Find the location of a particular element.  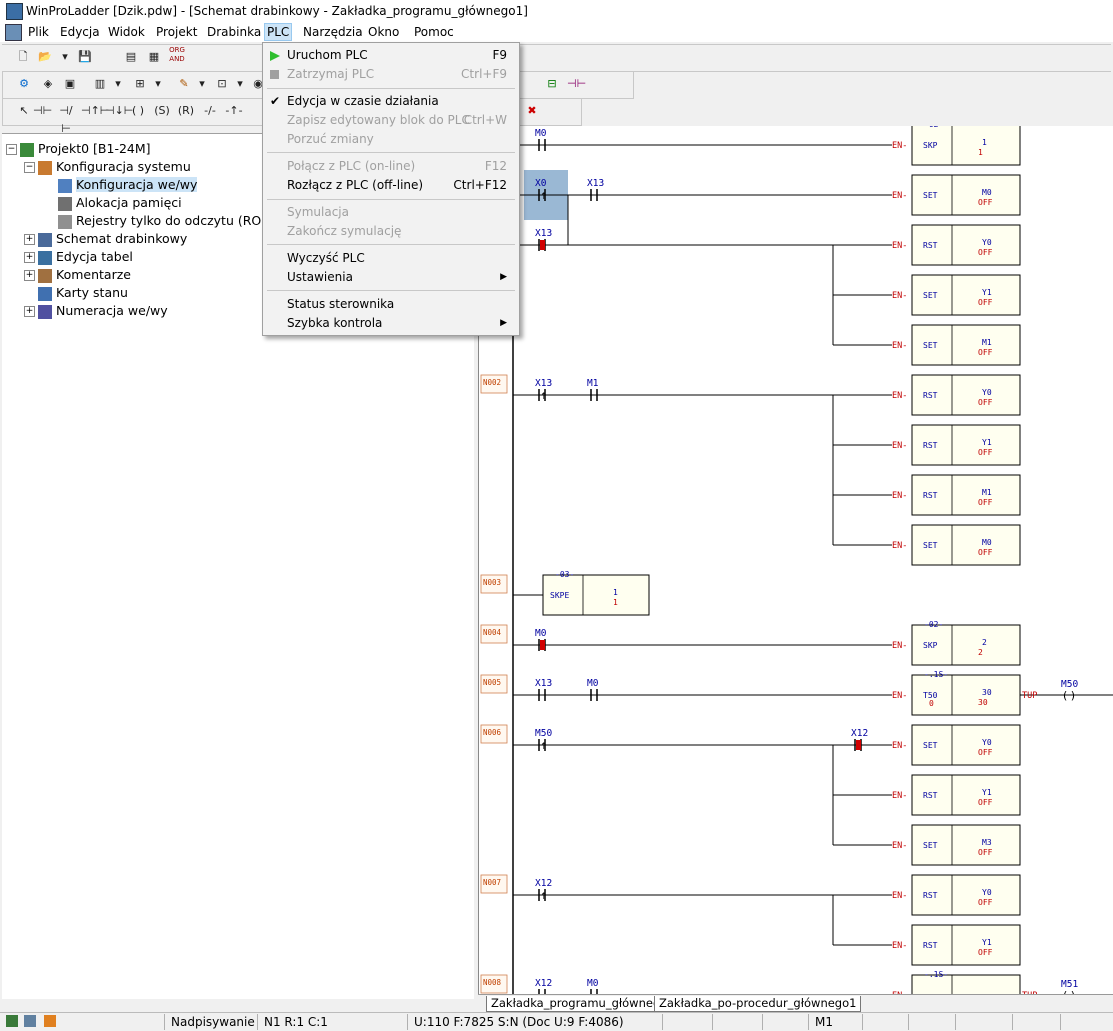

menu-okno: Okno is located at coordinates (383, 32).